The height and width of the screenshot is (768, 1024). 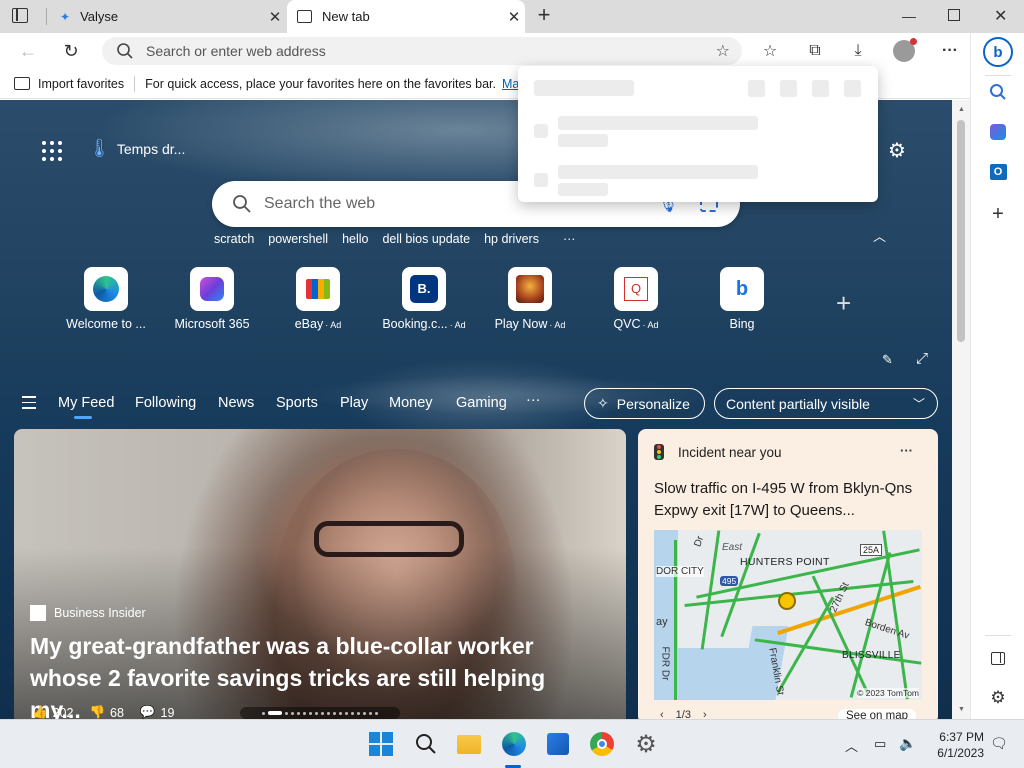 I want to click on hero-source: Business Insider, so click(x=88, y=613).